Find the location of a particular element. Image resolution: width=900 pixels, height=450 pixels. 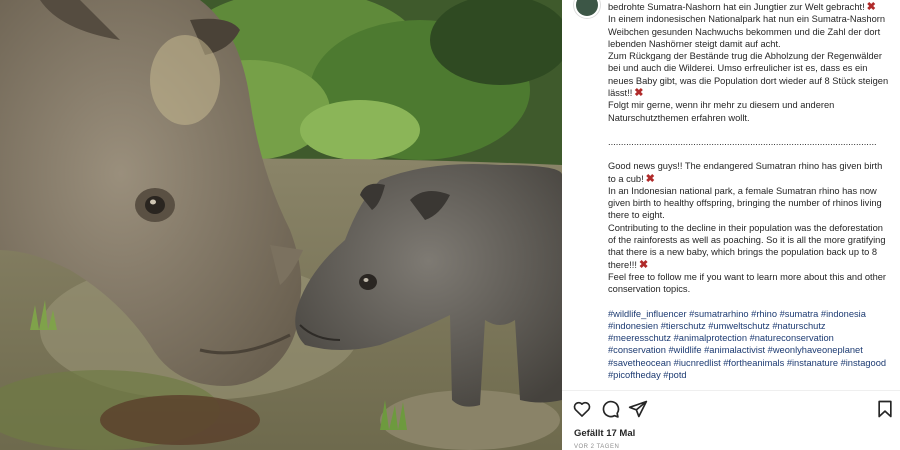

heart-icon is located at coordinates (582, 409).